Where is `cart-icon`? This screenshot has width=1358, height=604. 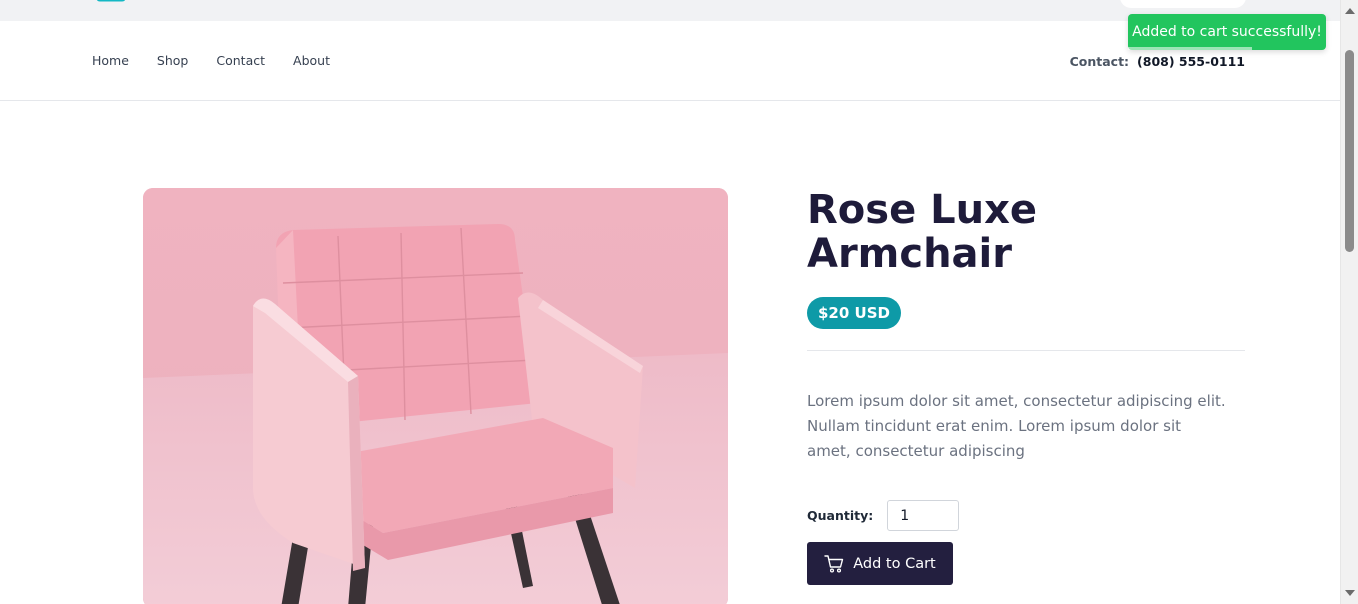 cart-icon is located at coordinates (834, 563).